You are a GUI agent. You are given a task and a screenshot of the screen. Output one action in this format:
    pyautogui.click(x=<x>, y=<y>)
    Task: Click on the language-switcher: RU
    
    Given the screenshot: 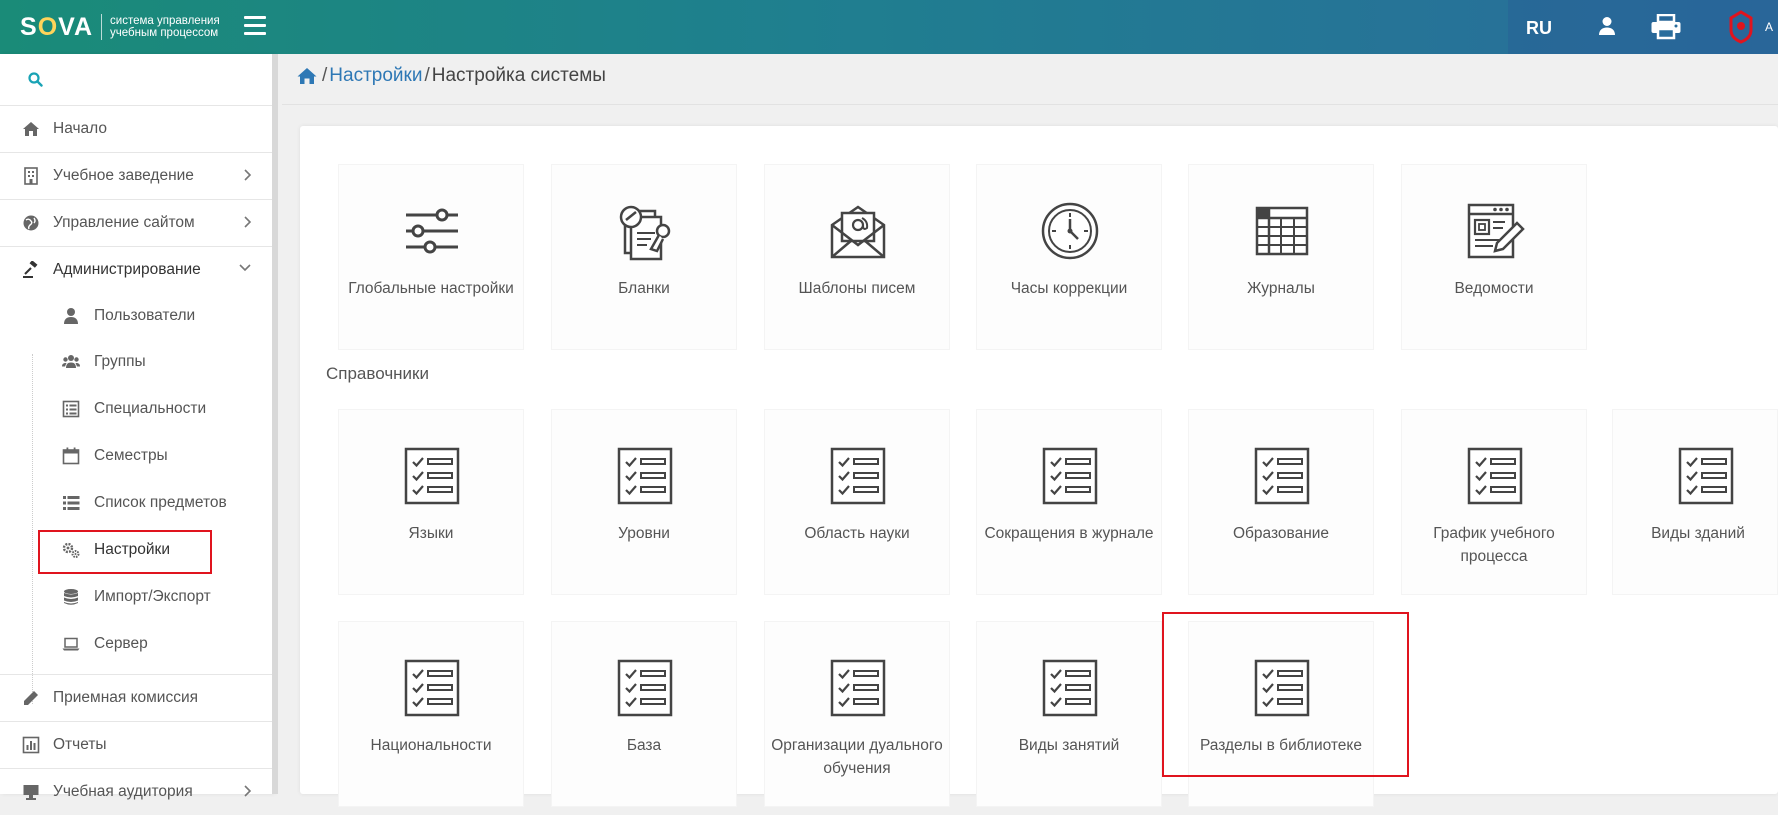 What is the action you would take?
    pyautogui.click(x=1539, y=28)
    